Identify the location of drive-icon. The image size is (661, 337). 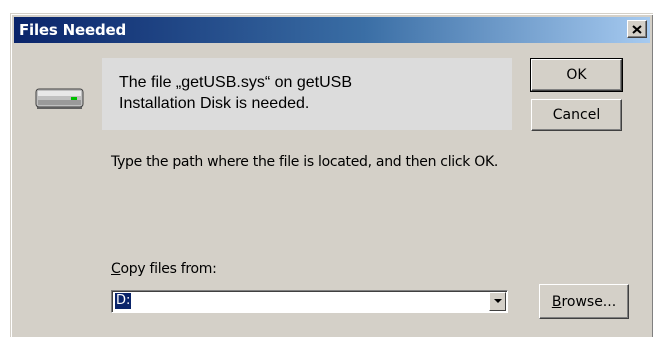
(59, 98).